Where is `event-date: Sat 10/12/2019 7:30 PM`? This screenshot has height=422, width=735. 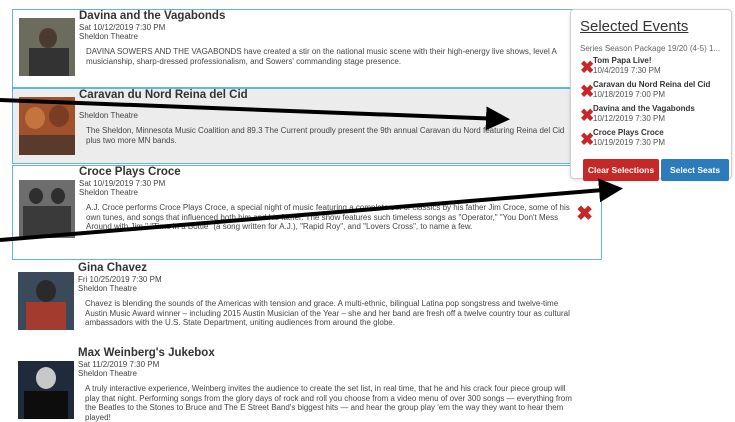
event-date: Sat 10/12/2019 7:30 PM is located at coordinates (122, 27).